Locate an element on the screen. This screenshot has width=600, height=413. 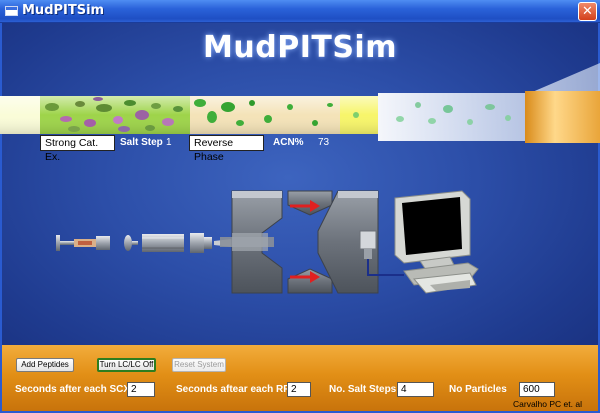
reset-system-button: Reset System is located at coordinates (199, 365).